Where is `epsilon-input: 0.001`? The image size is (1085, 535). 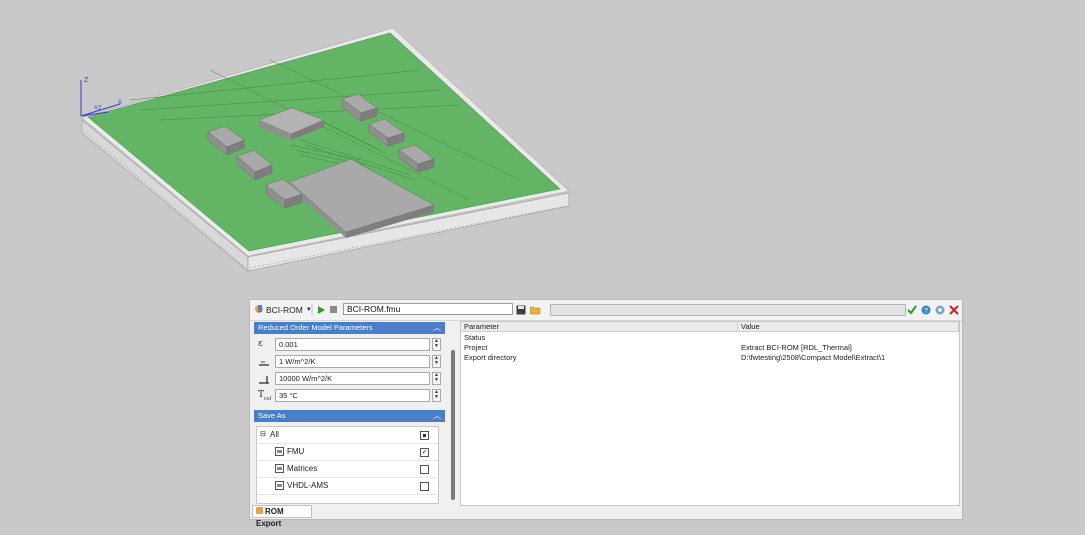
epsilon-input: 0.001 is located at coordinates (352, 344).